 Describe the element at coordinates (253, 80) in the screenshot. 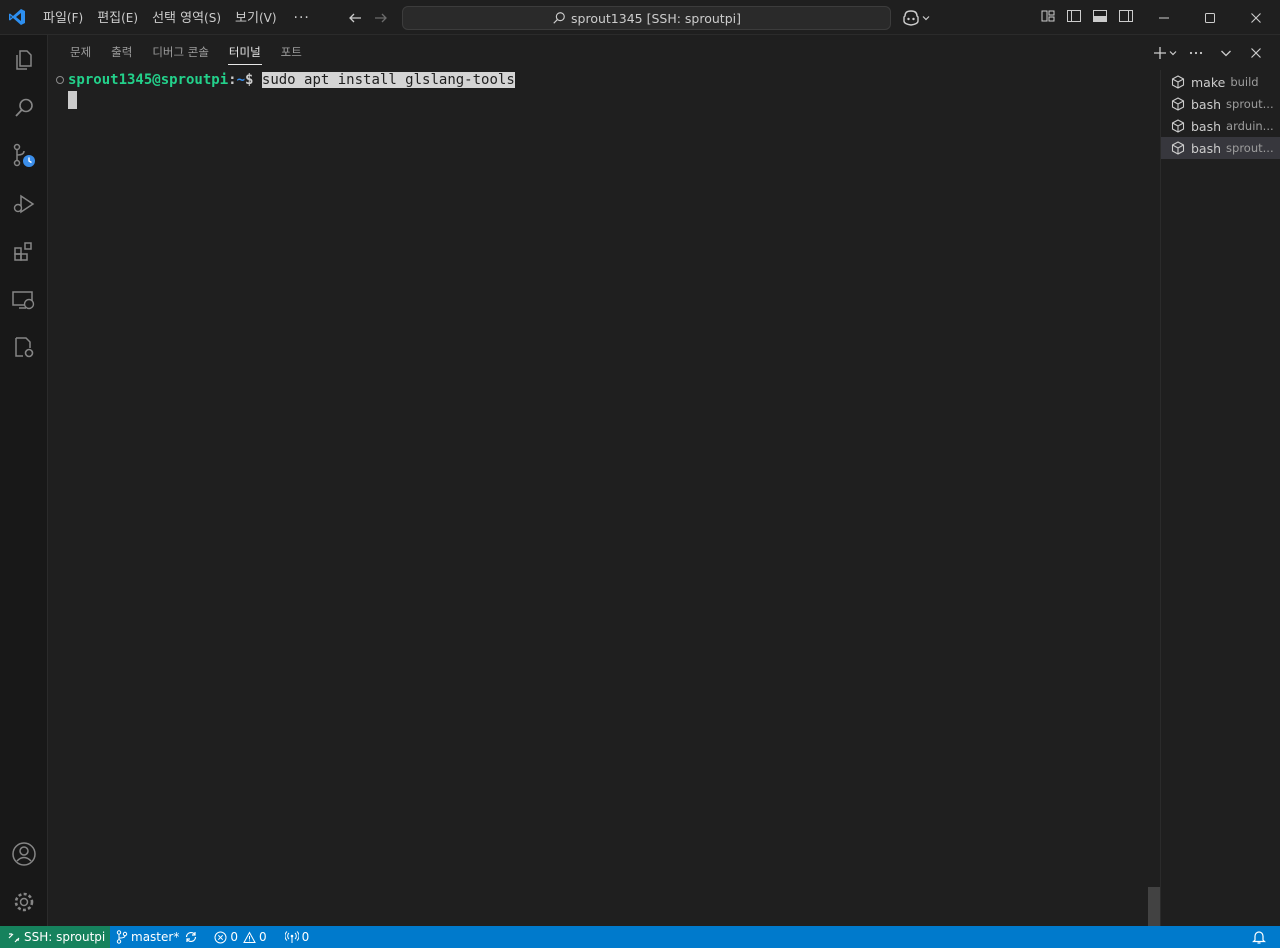

I see `prompt-symbol: $` at that location.